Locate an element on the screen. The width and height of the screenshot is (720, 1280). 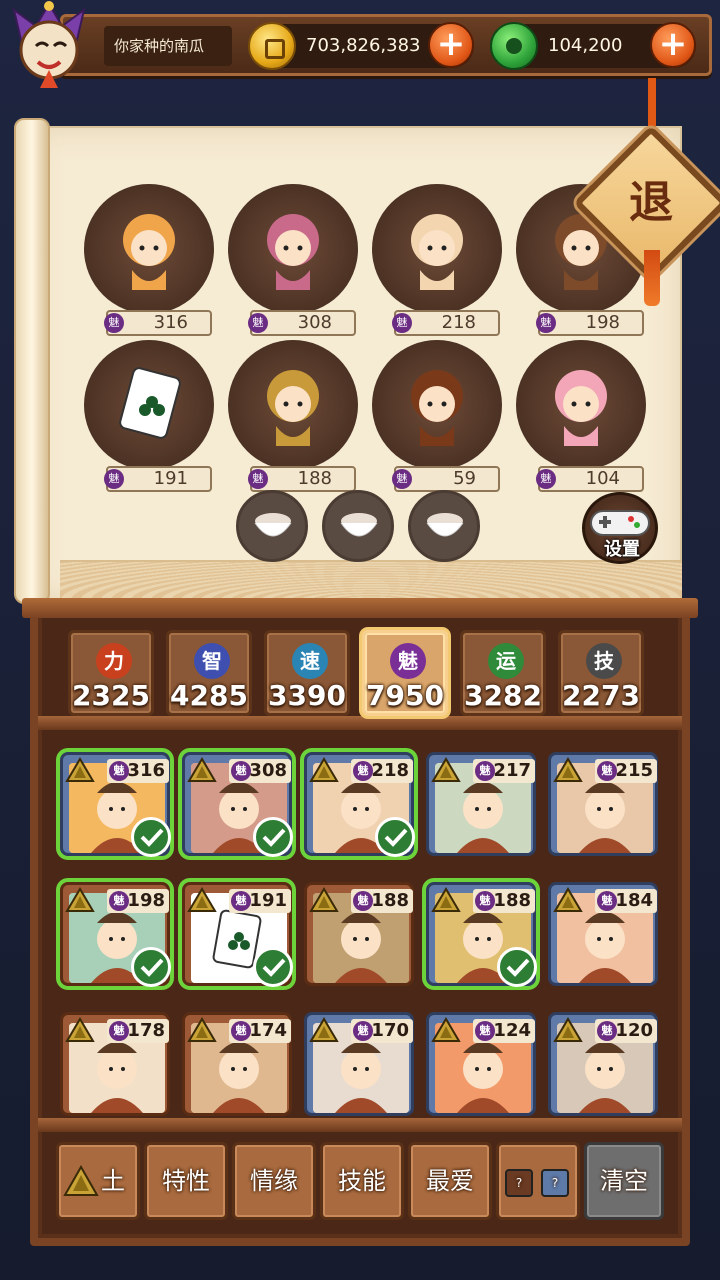
exit-label: 退 is located at coordinates (651, 203).